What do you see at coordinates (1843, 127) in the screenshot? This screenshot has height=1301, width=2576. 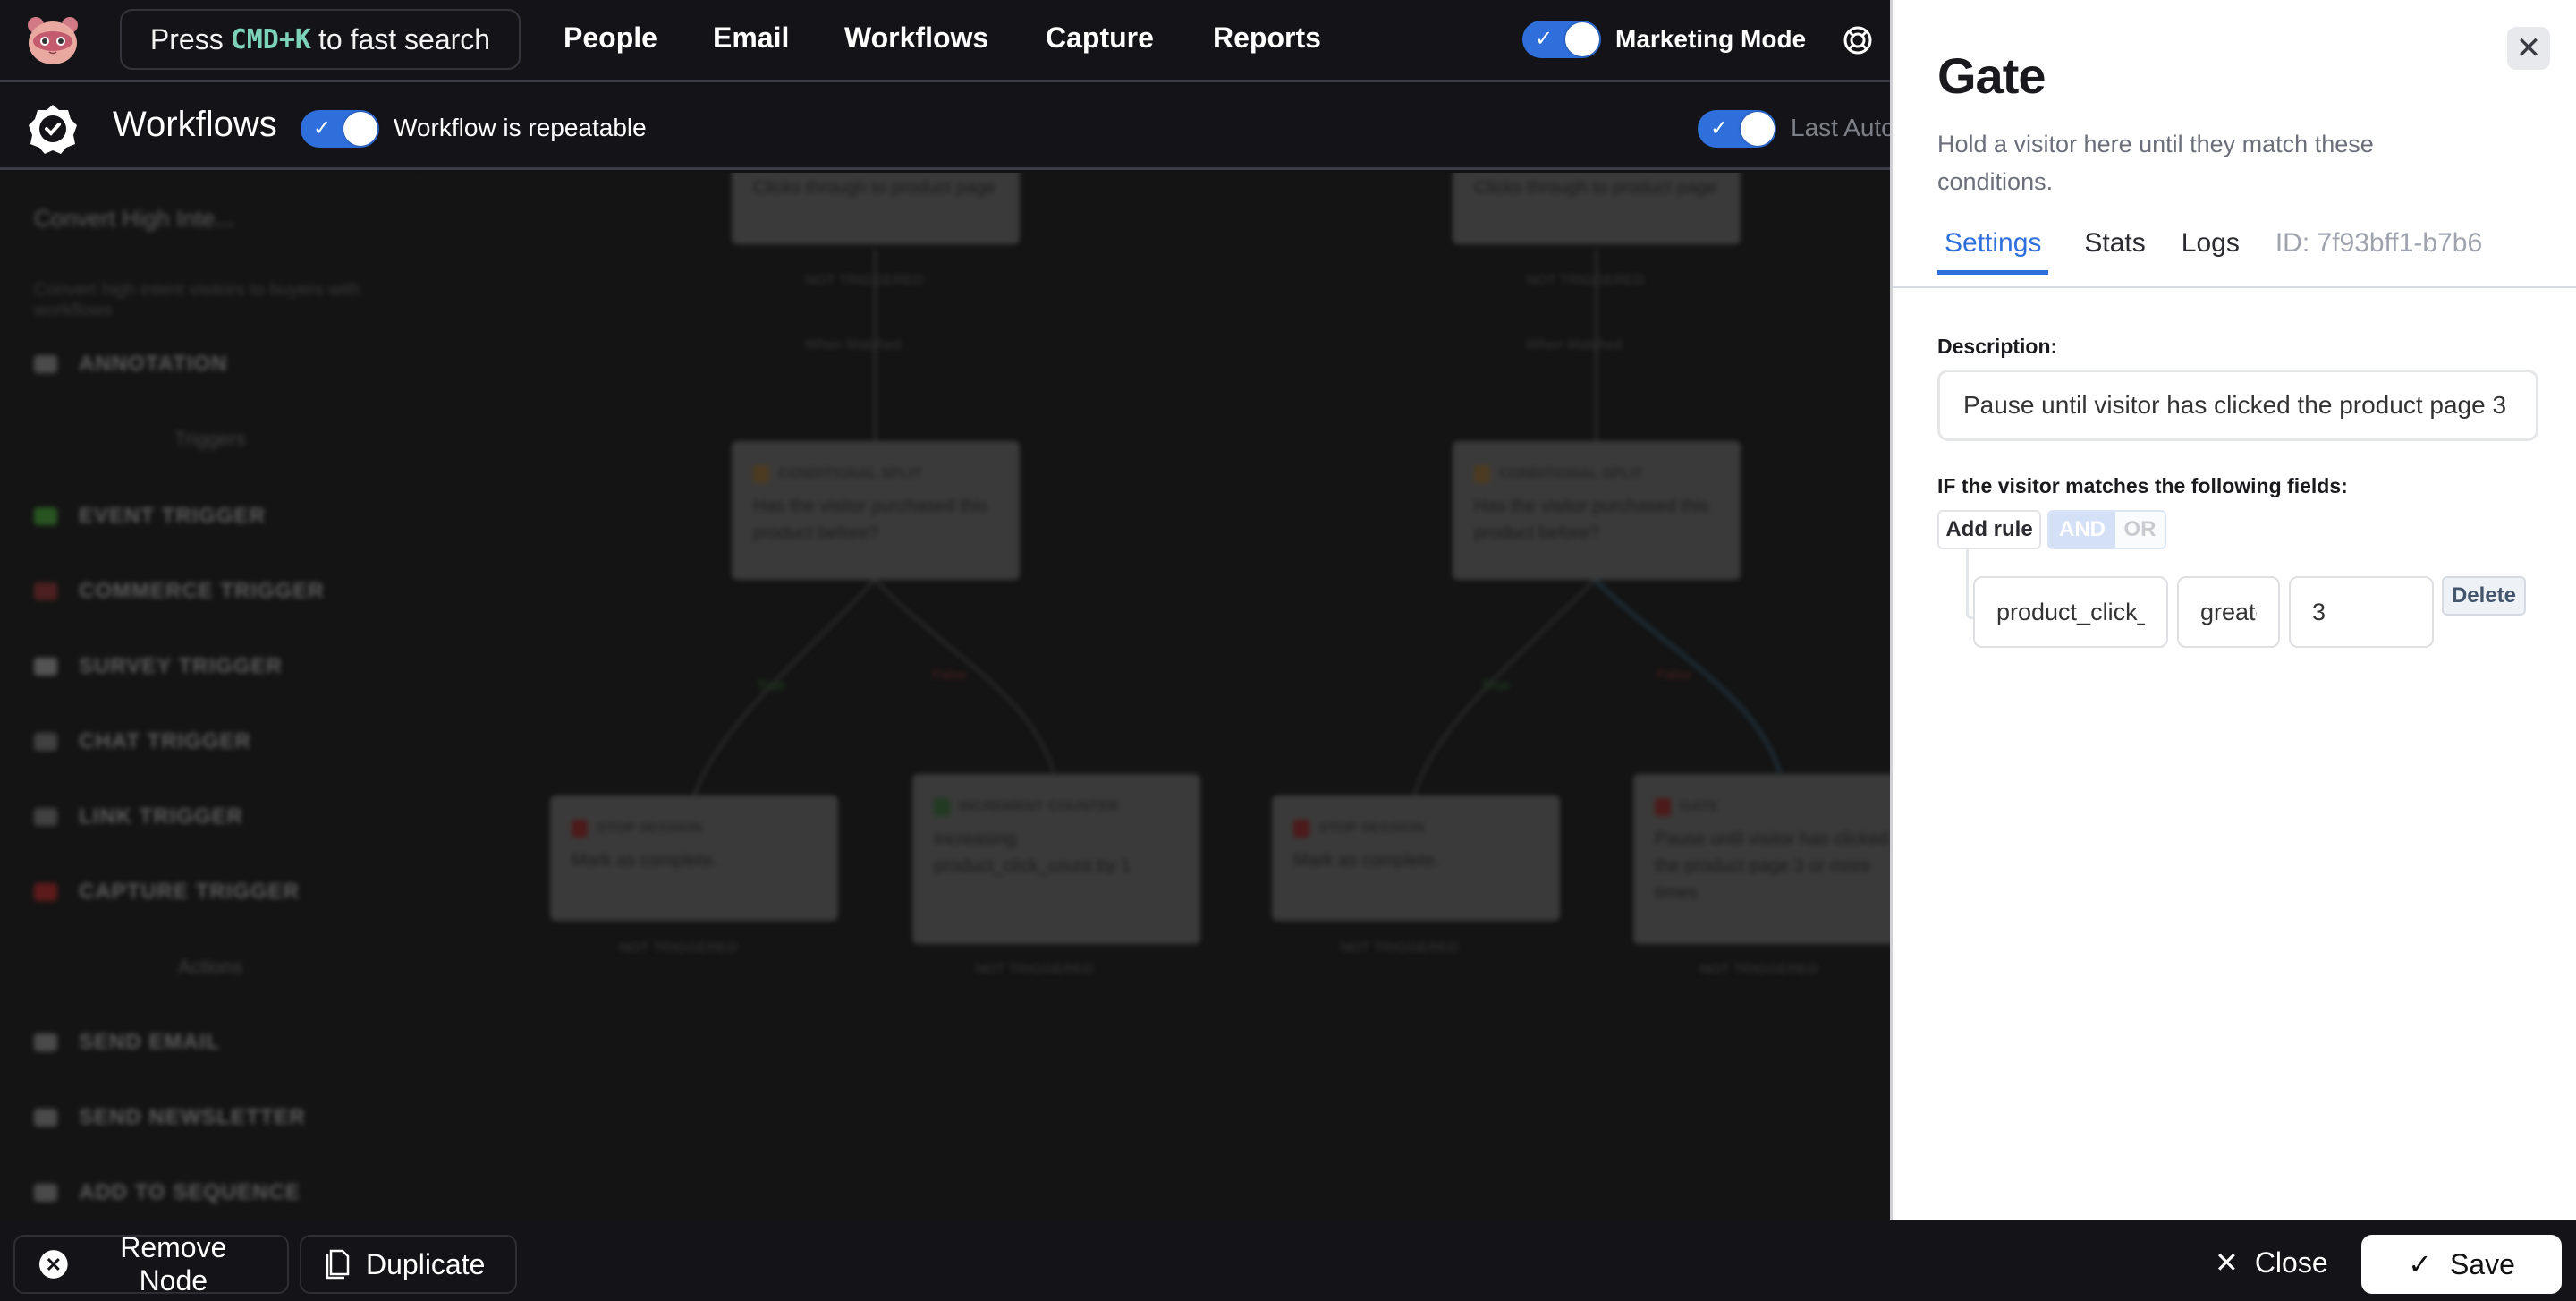 I see `autosave-label: Last Auto` at bounding box center [1843, 127].